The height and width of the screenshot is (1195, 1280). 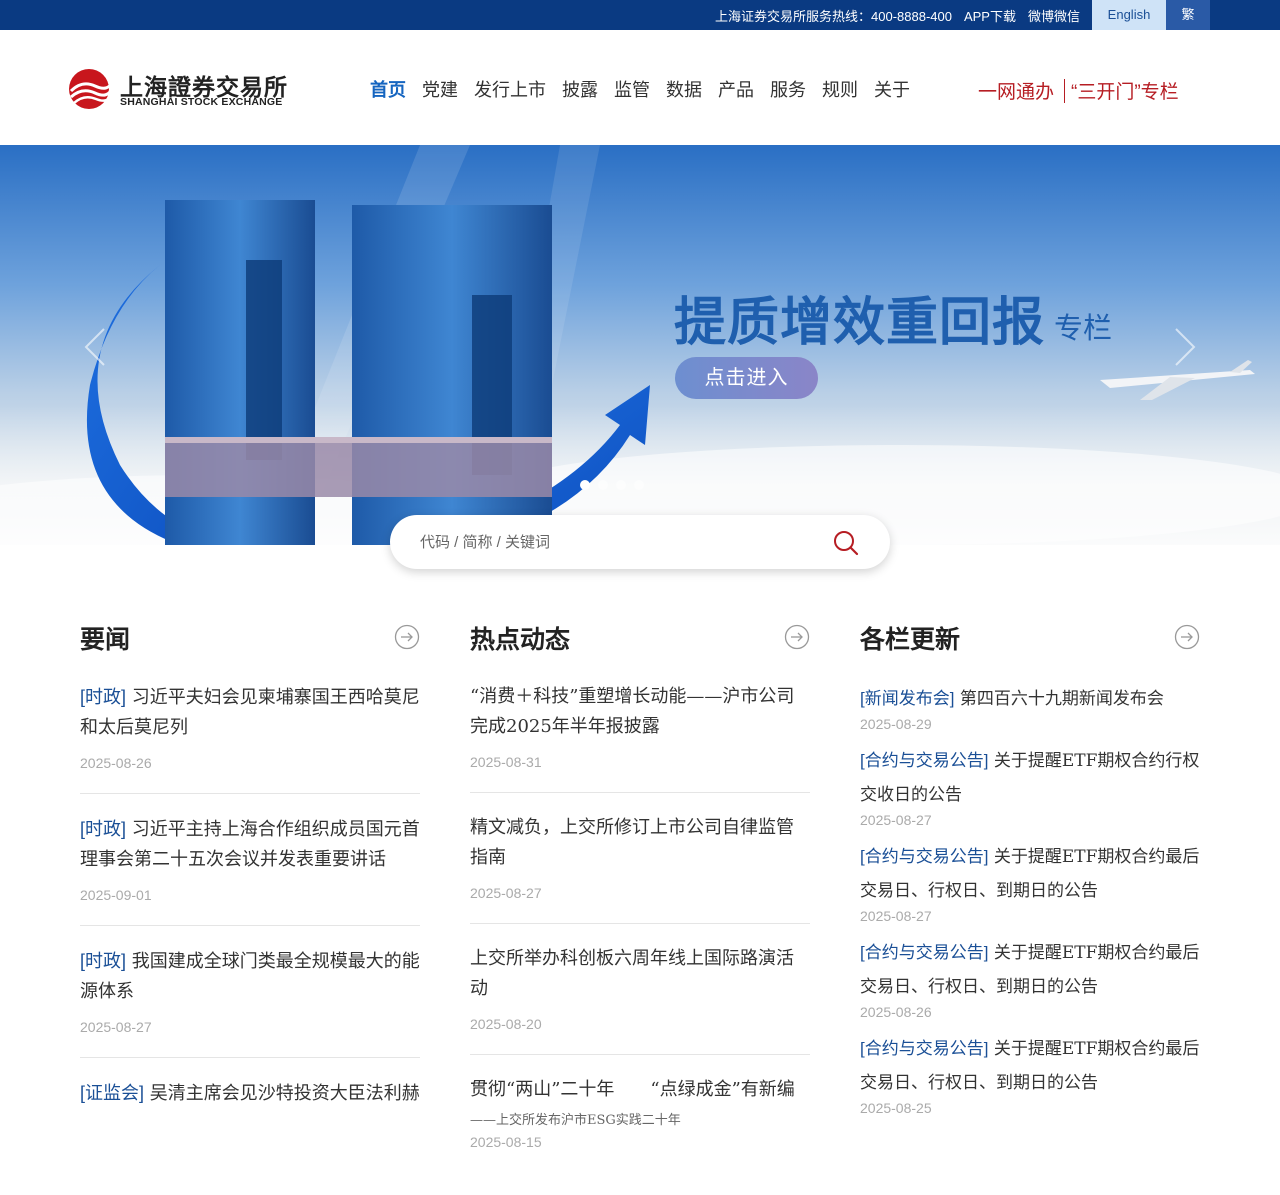 What do you see at coordinates (1065, 90) in the screenshot?
I see `special-links-divider` at bounding box center [1065, 90].